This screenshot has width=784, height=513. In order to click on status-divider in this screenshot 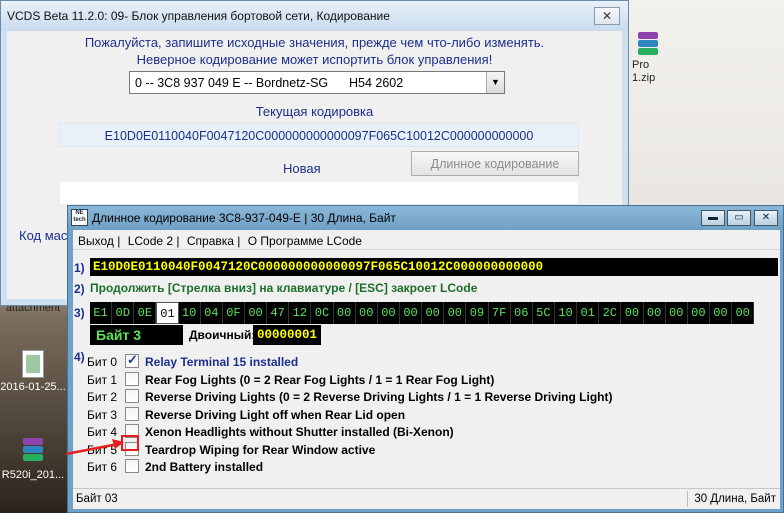, I will do `click(687, 499)`.